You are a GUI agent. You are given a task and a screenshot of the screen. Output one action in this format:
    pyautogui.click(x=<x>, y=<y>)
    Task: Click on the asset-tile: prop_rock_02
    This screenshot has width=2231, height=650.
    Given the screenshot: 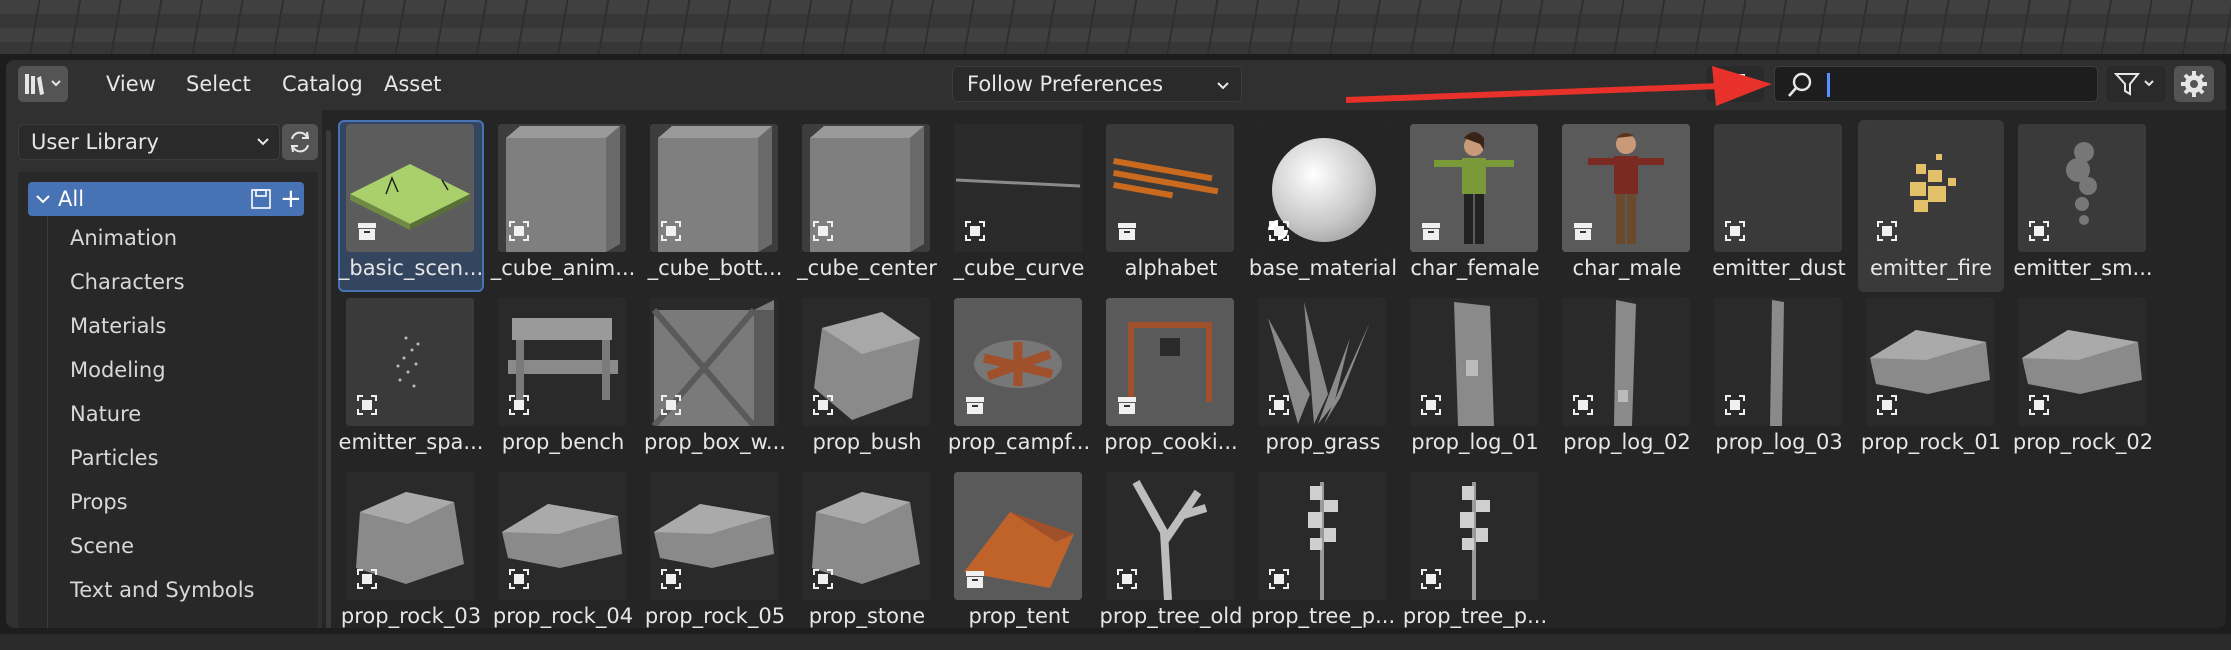 What is the action you would take?
    pyautogui.click(x=2083, y=380)
    